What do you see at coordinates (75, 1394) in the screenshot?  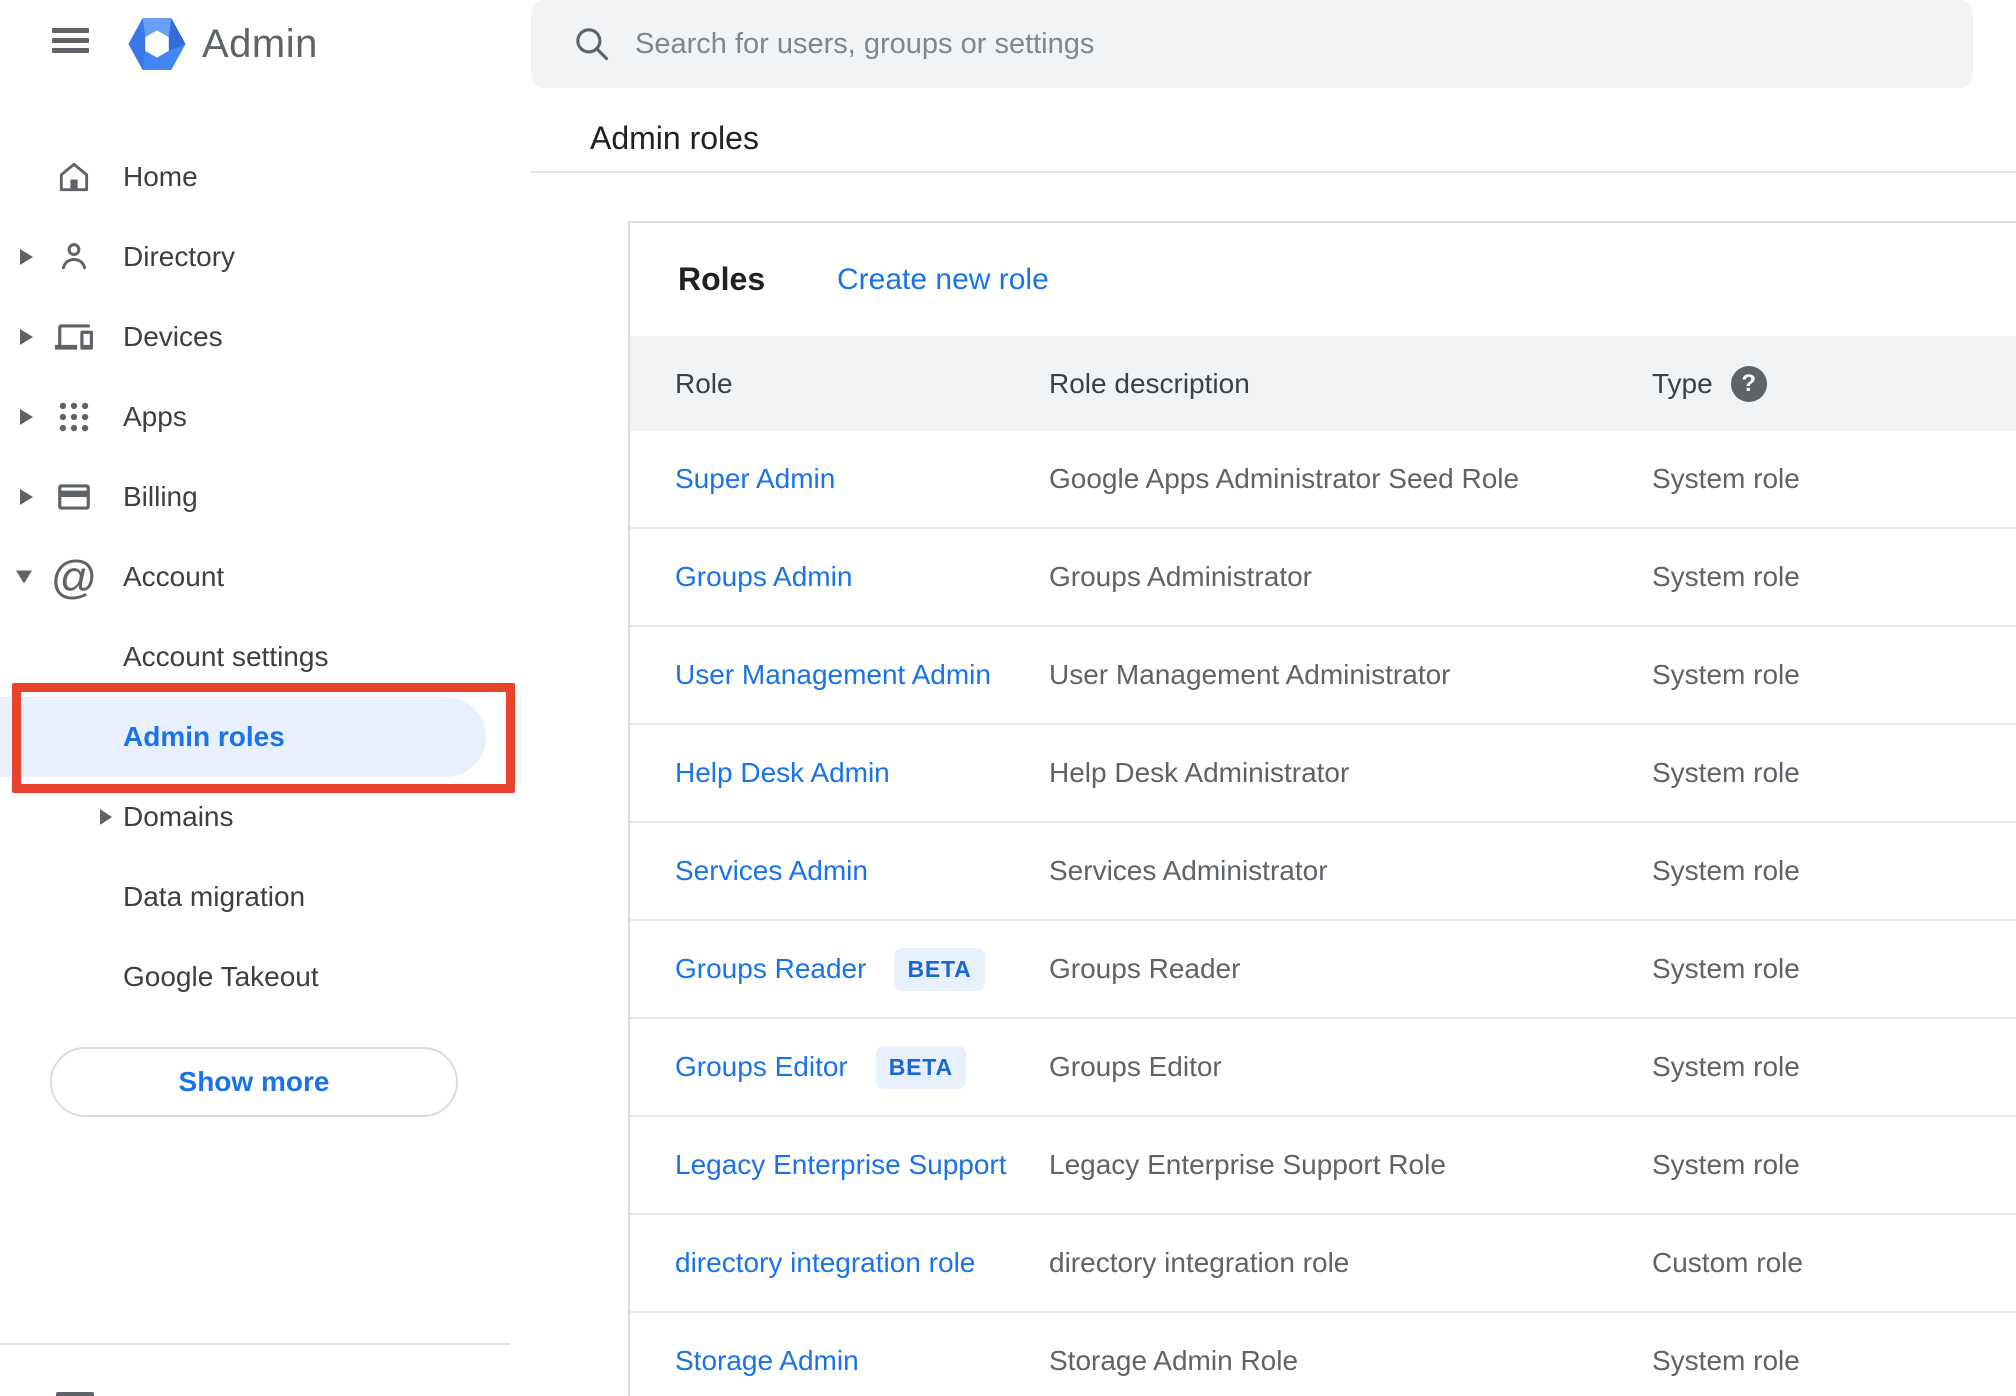 I see `clipped-sidebar-icon` at bounding box center [75, 1394].